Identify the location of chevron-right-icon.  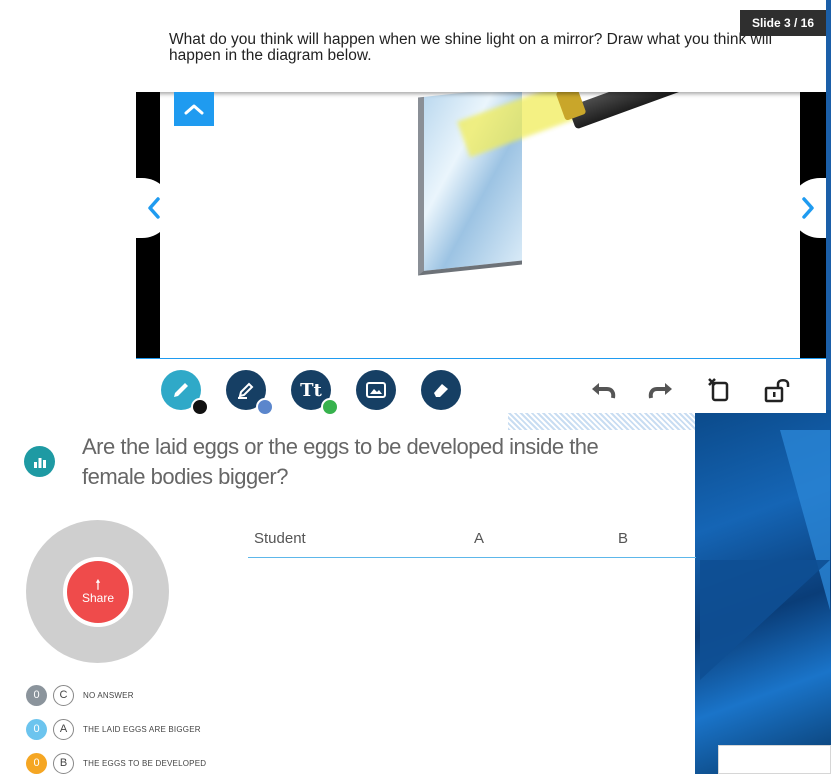
(808, 208).